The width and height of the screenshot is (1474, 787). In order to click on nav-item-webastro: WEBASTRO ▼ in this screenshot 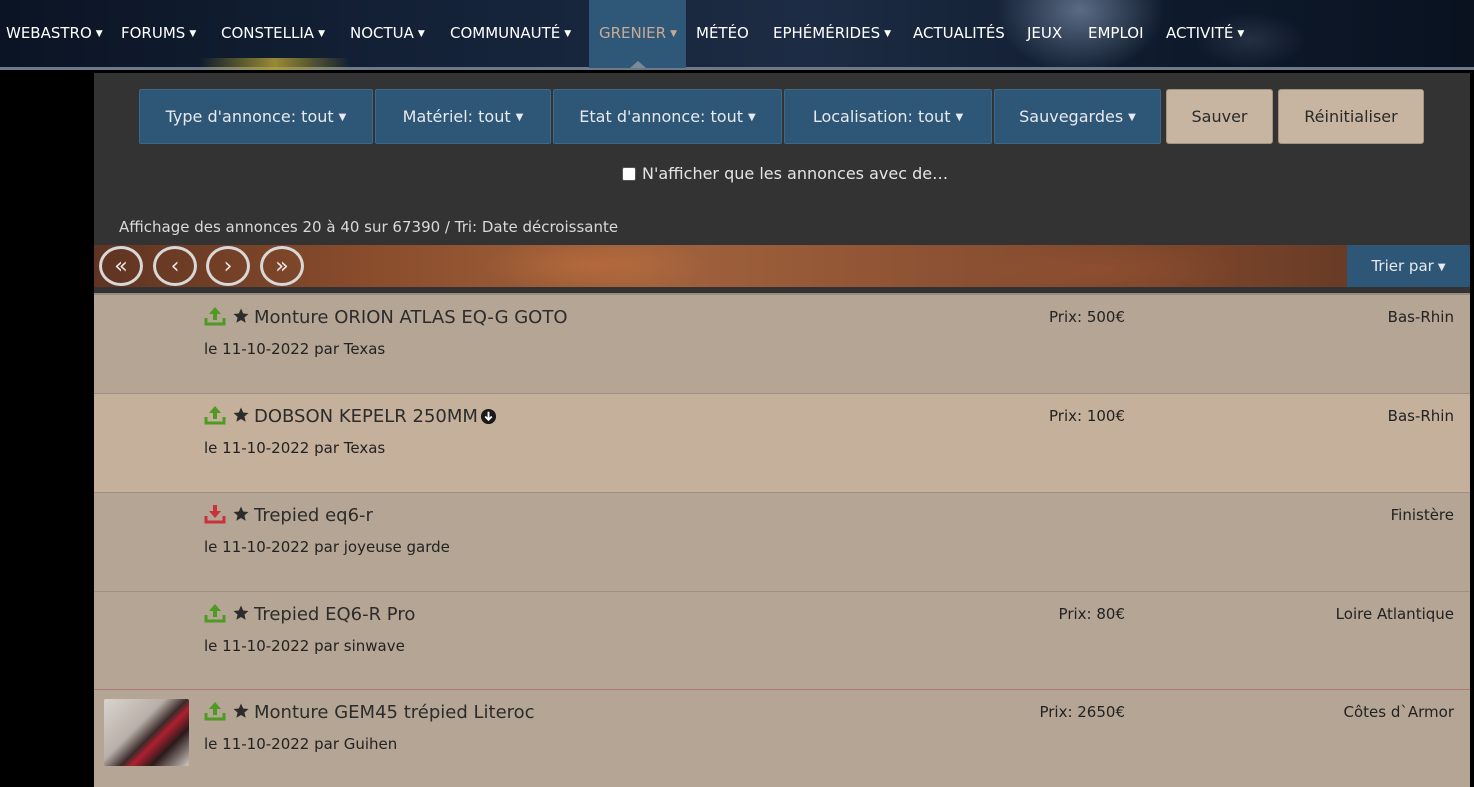, I will do `click(54, 34)`.